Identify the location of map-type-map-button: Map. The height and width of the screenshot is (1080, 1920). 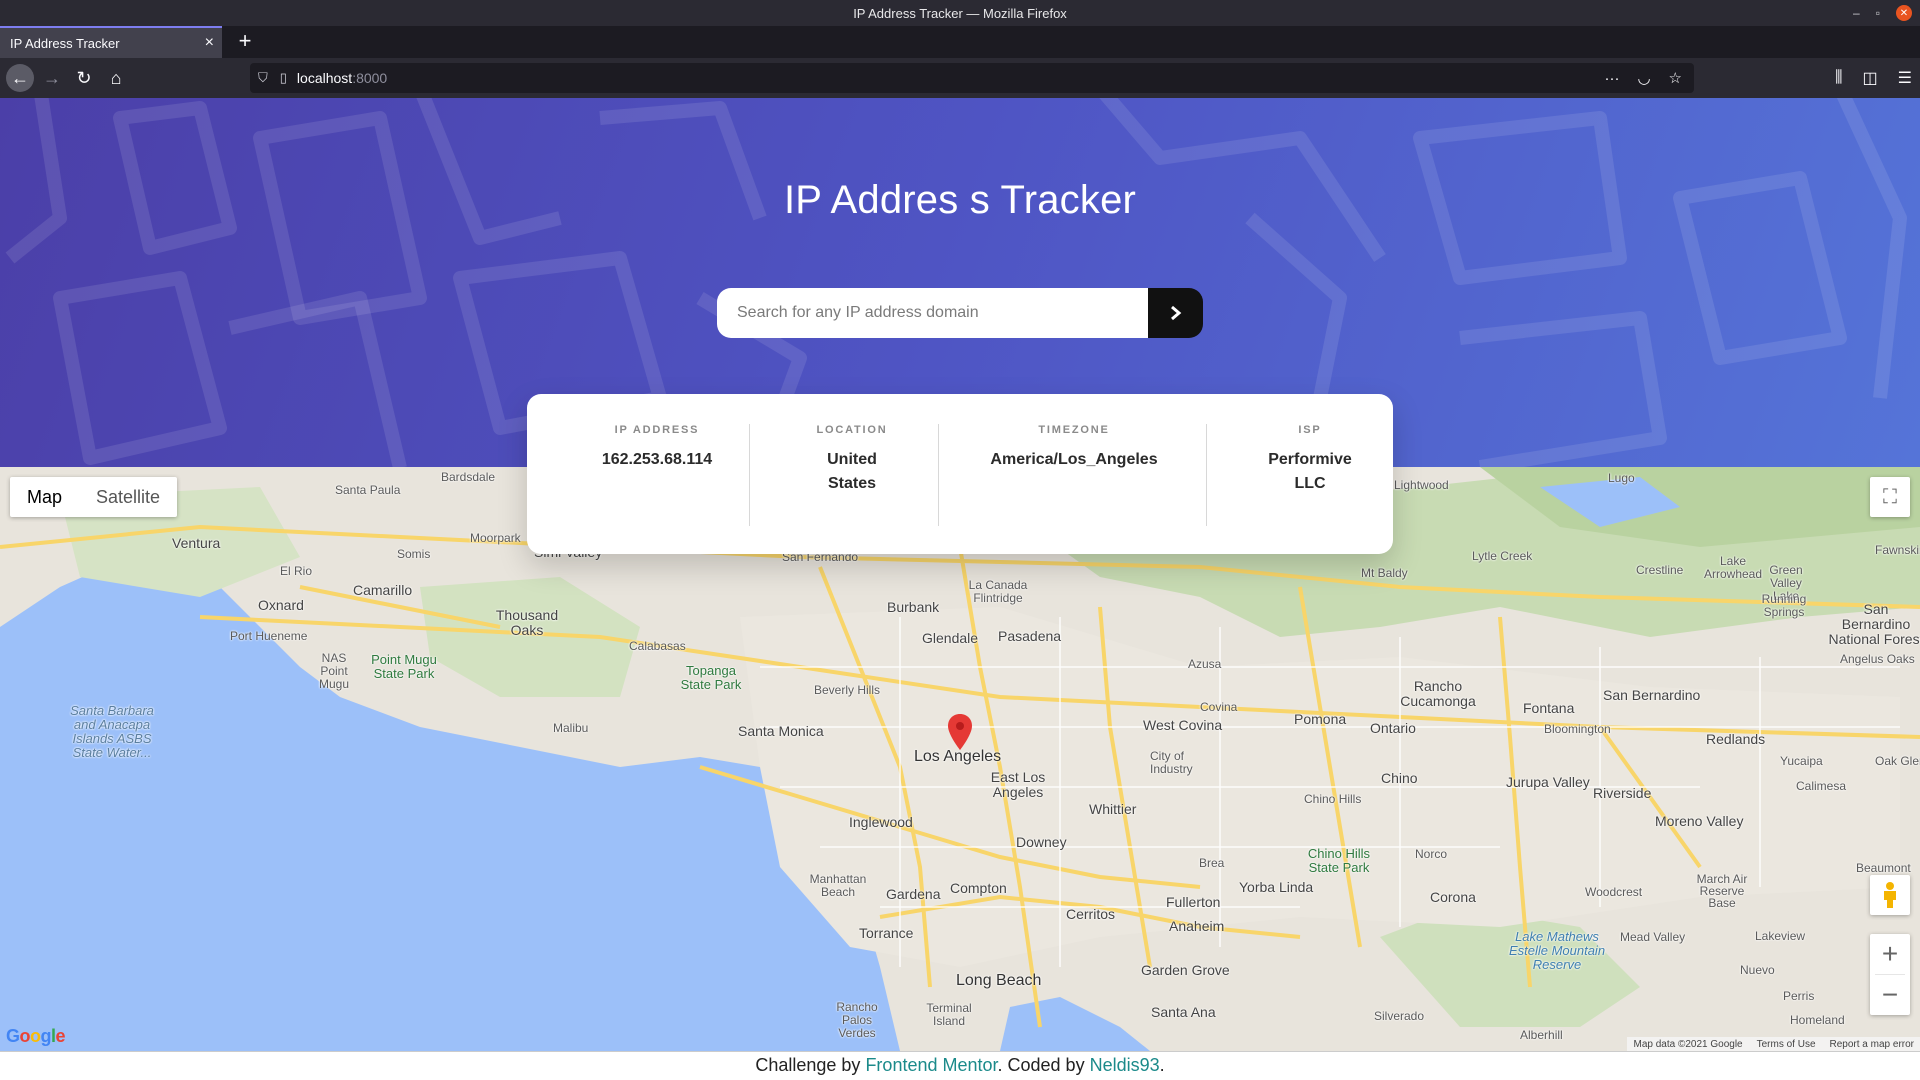
(44, 497).